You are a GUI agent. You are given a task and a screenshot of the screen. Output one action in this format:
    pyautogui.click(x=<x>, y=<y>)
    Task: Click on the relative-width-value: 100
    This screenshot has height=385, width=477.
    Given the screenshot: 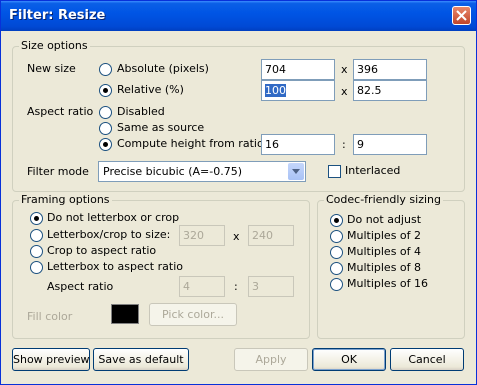 What is the action you would take?
    pyautogui.click(x=275, y=90)
    